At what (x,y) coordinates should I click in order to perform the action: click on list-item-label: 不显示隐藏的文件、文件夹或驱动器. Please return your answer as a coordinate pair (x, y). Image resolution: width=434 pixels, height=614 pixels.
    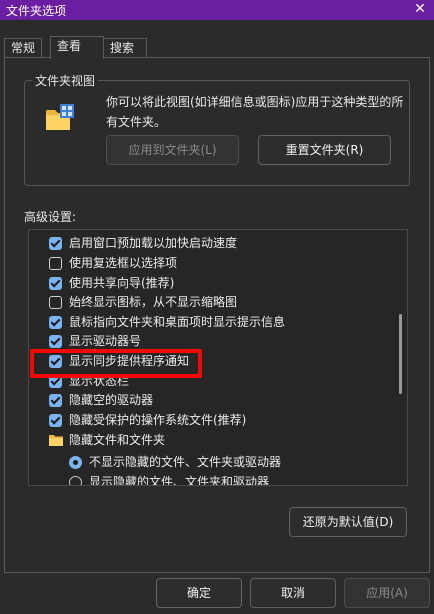
    Looking at the image, I should click on (185, 462).